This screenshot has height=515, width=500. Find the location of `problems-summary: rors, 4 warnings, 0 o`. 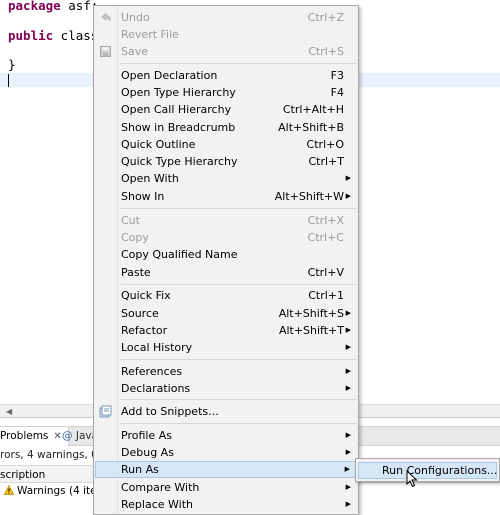

problems-summary: rors, 4 warnings, 0 o is located at coordinates (54, 455).